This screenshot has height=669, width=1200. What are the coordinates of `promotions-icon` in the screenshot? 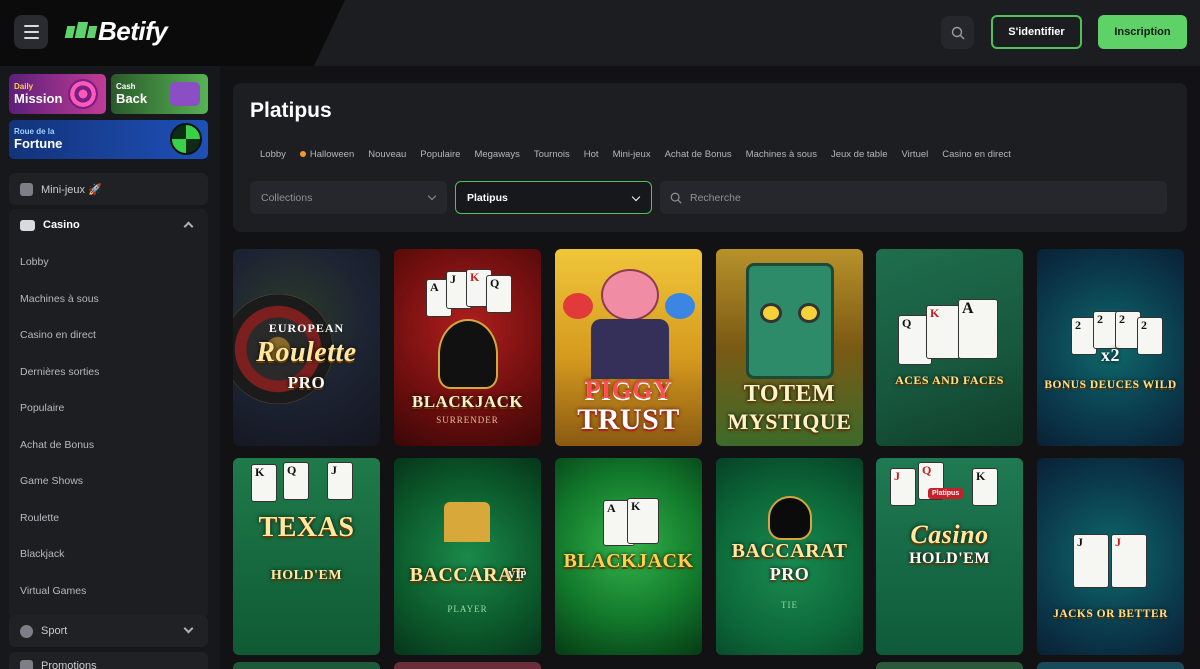 It's located at (26, 664).